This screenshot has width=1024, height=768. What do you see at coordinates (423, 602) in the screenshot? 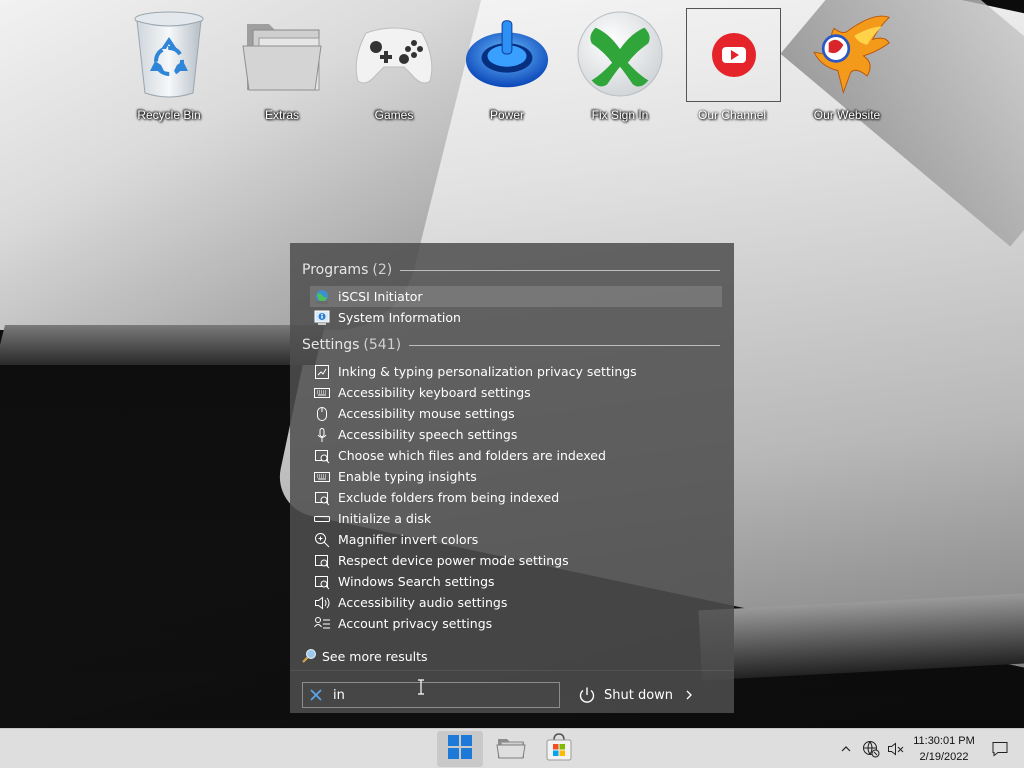
I see `result-label: Accessibility audio settings` at bounding box center [423, 602].